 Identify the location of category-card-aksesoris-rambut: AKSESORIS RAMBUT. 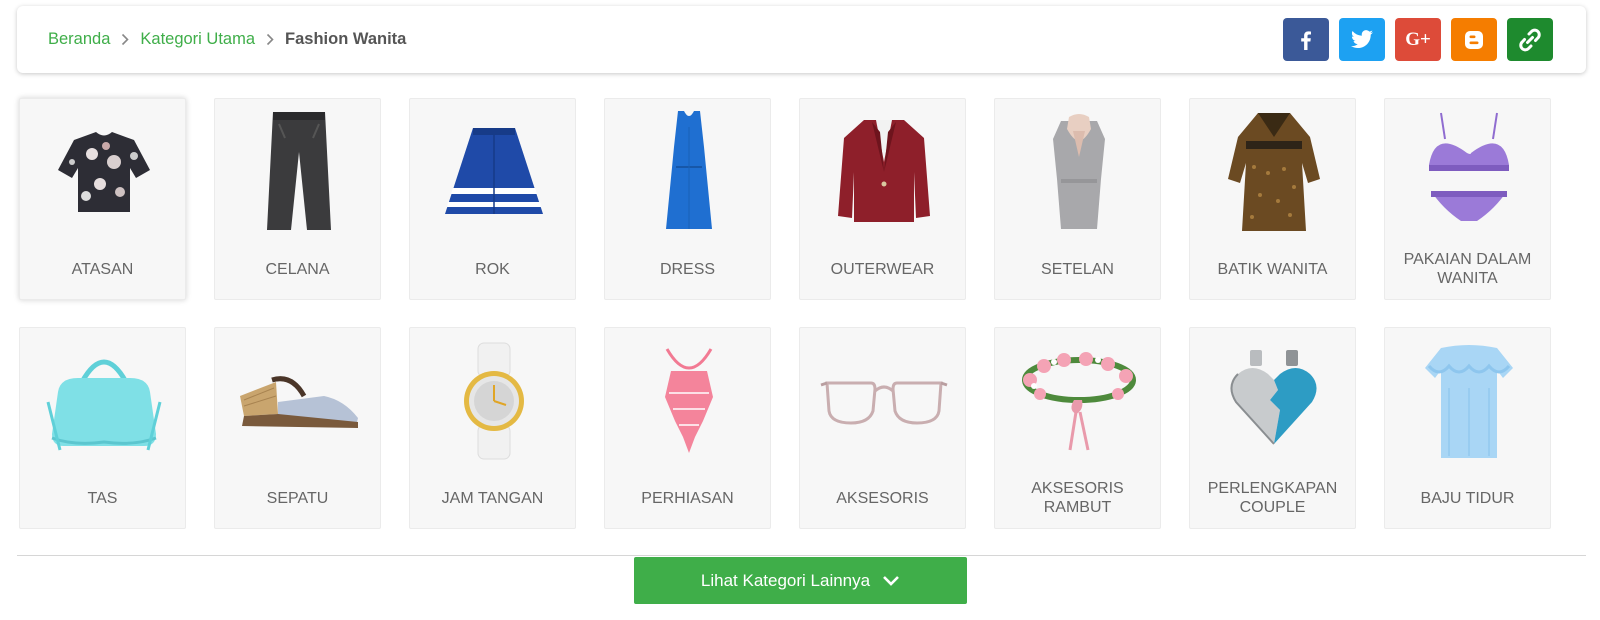
(1077, 428).